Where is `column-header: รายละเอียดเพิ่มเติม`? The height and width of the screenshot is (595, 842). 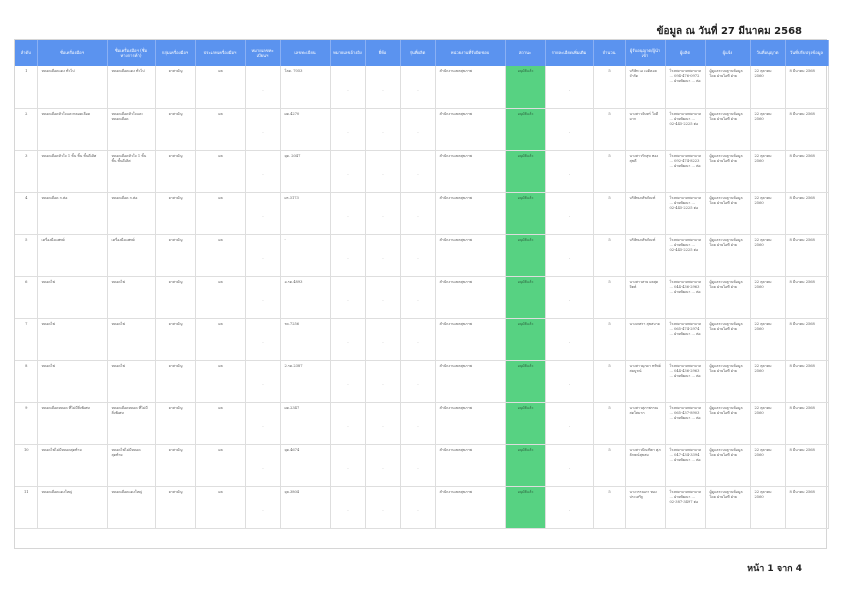
column-header: รายละเอียดเพิ่มเติม is located at coordinates (569, 53).